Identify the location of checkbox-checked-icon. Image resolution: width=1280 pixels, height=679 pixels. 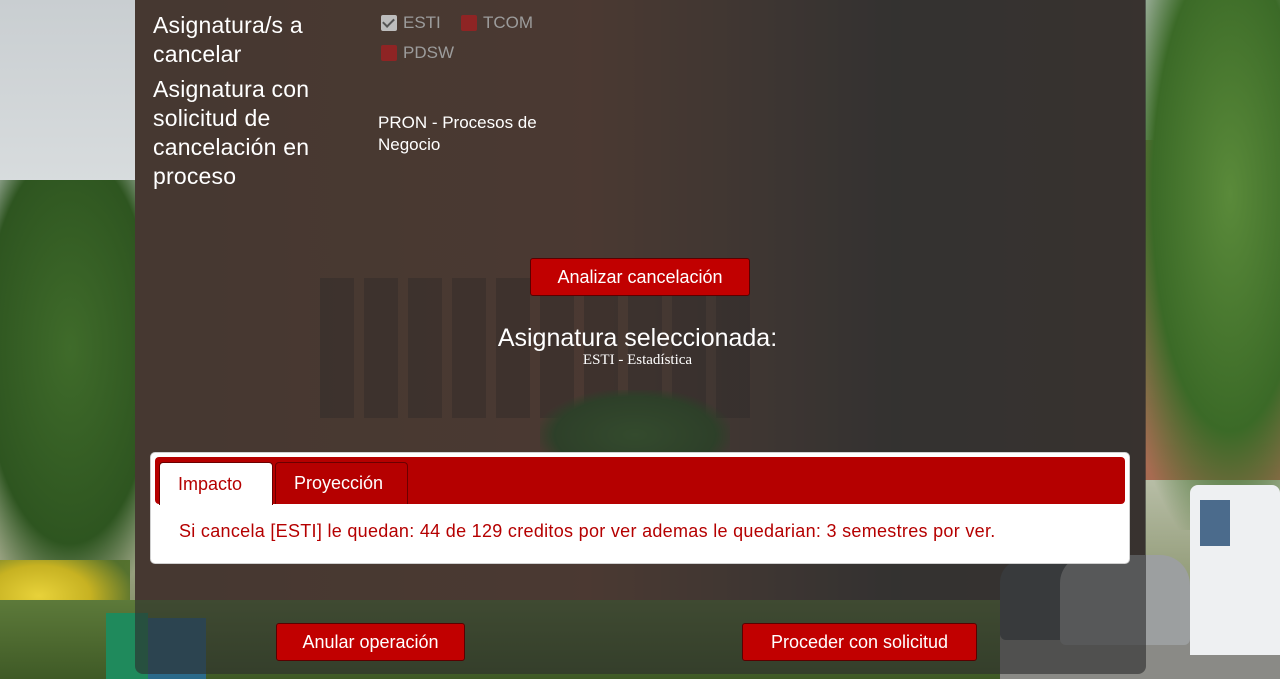
(389, 23).